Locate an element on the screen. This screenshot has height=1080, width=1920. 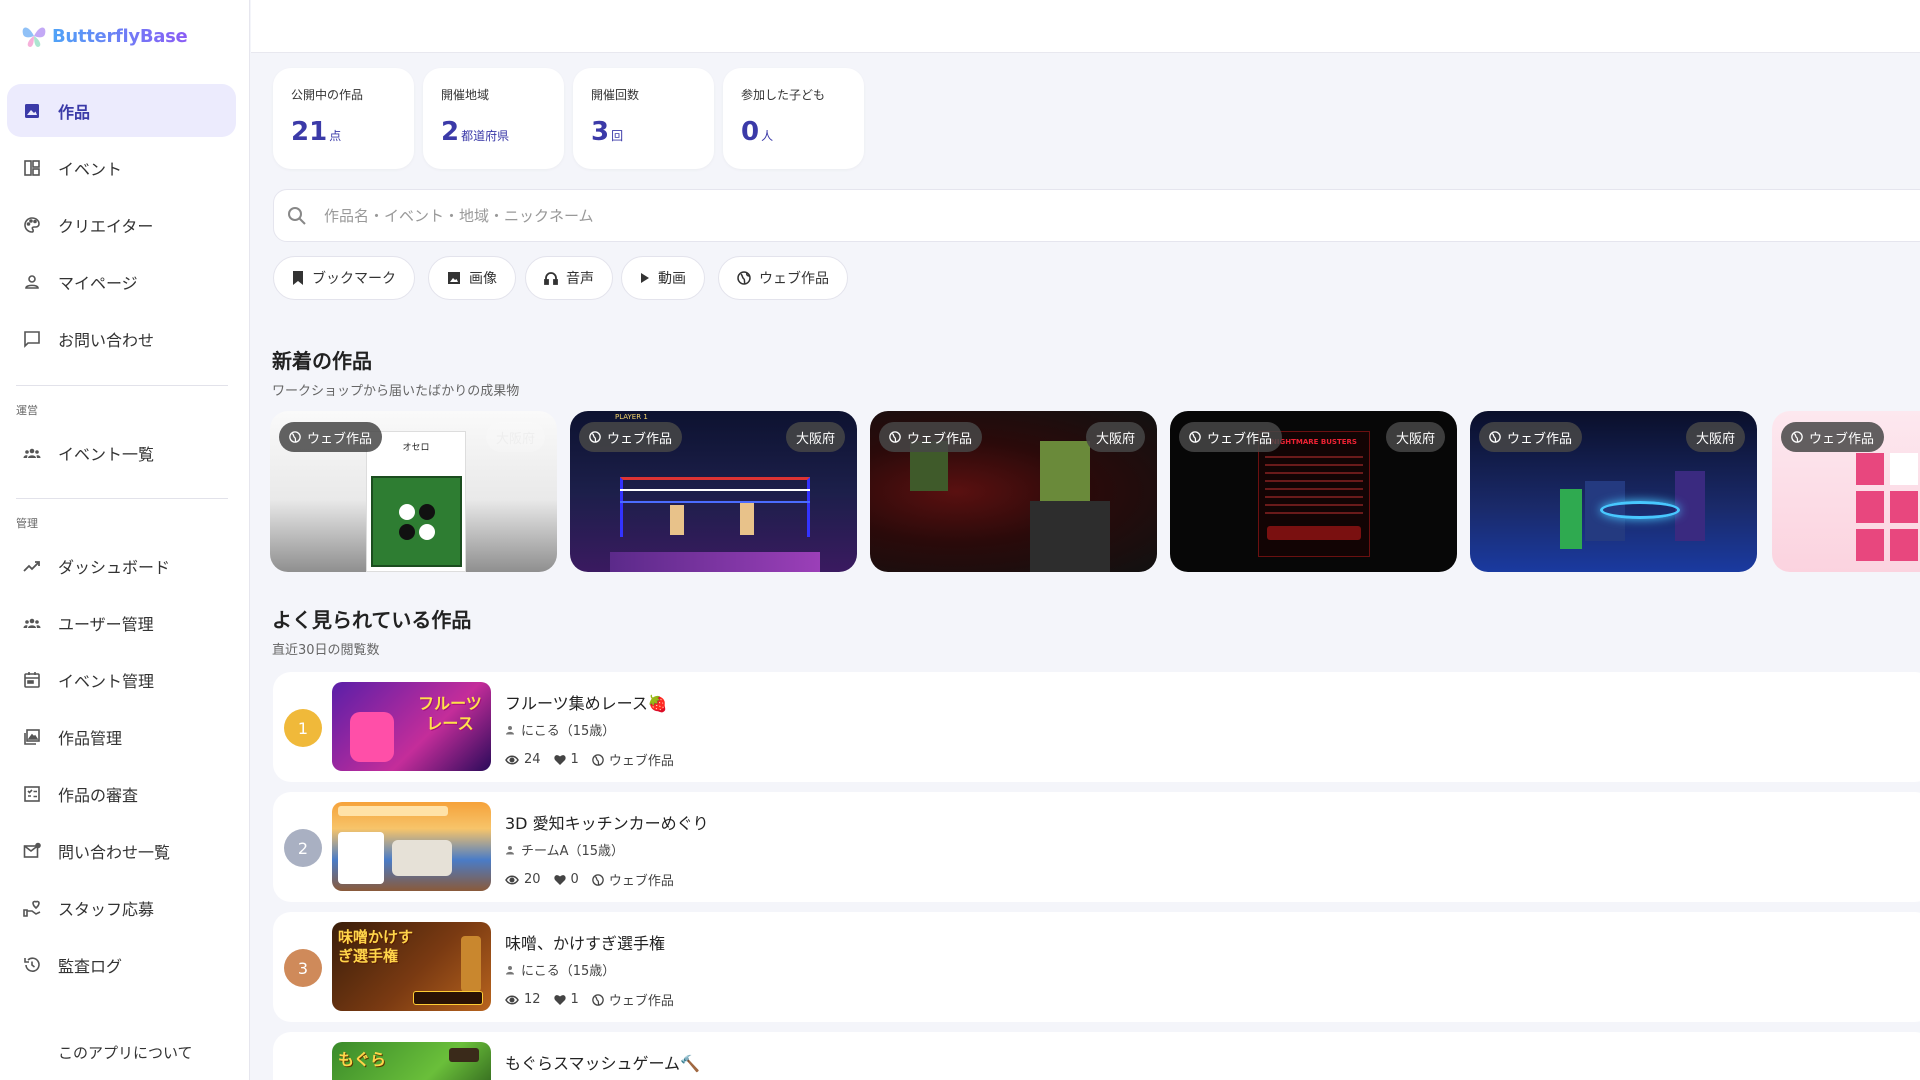
stat-value: 3回 is located at coordinates (652, 132).